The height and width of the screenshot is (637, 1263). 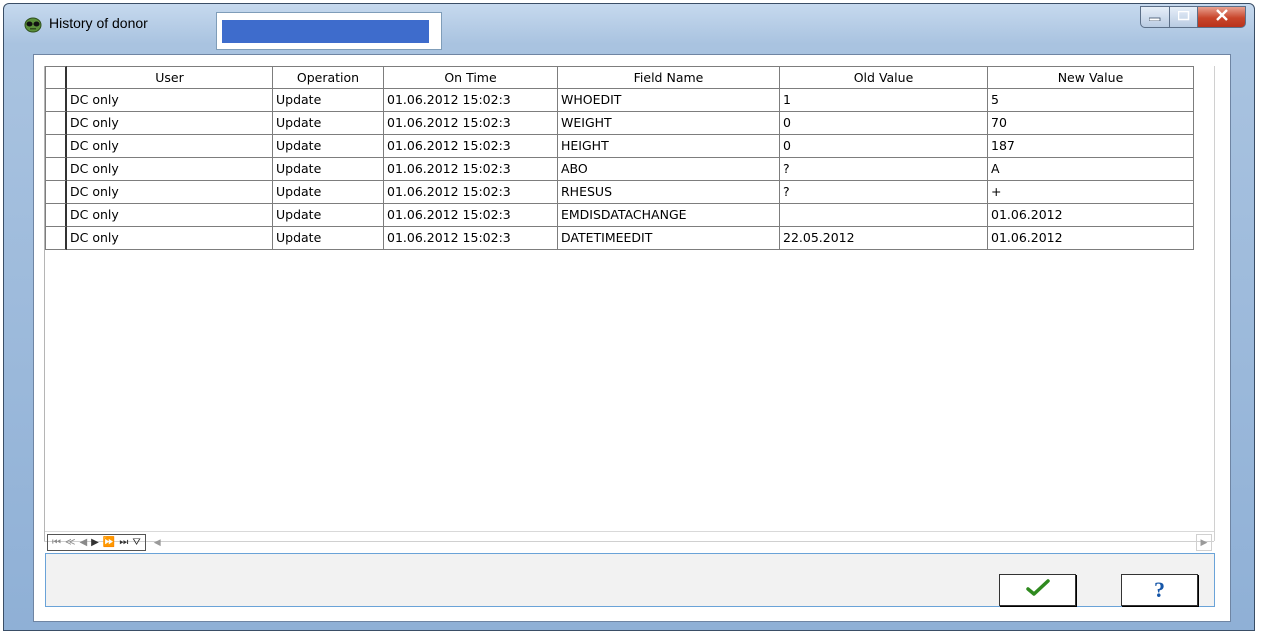 What do you see at coordinates (669, 238) in the screenshot?
I see `cell-field-name: DATETIMEEDIT` at bounding box center [669, 238].